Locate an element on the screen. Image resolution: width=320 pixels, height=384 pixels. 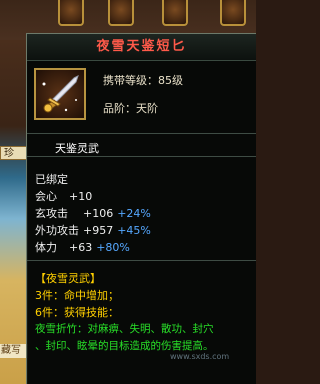
dagger-icon is located at coordinates (60, 94).